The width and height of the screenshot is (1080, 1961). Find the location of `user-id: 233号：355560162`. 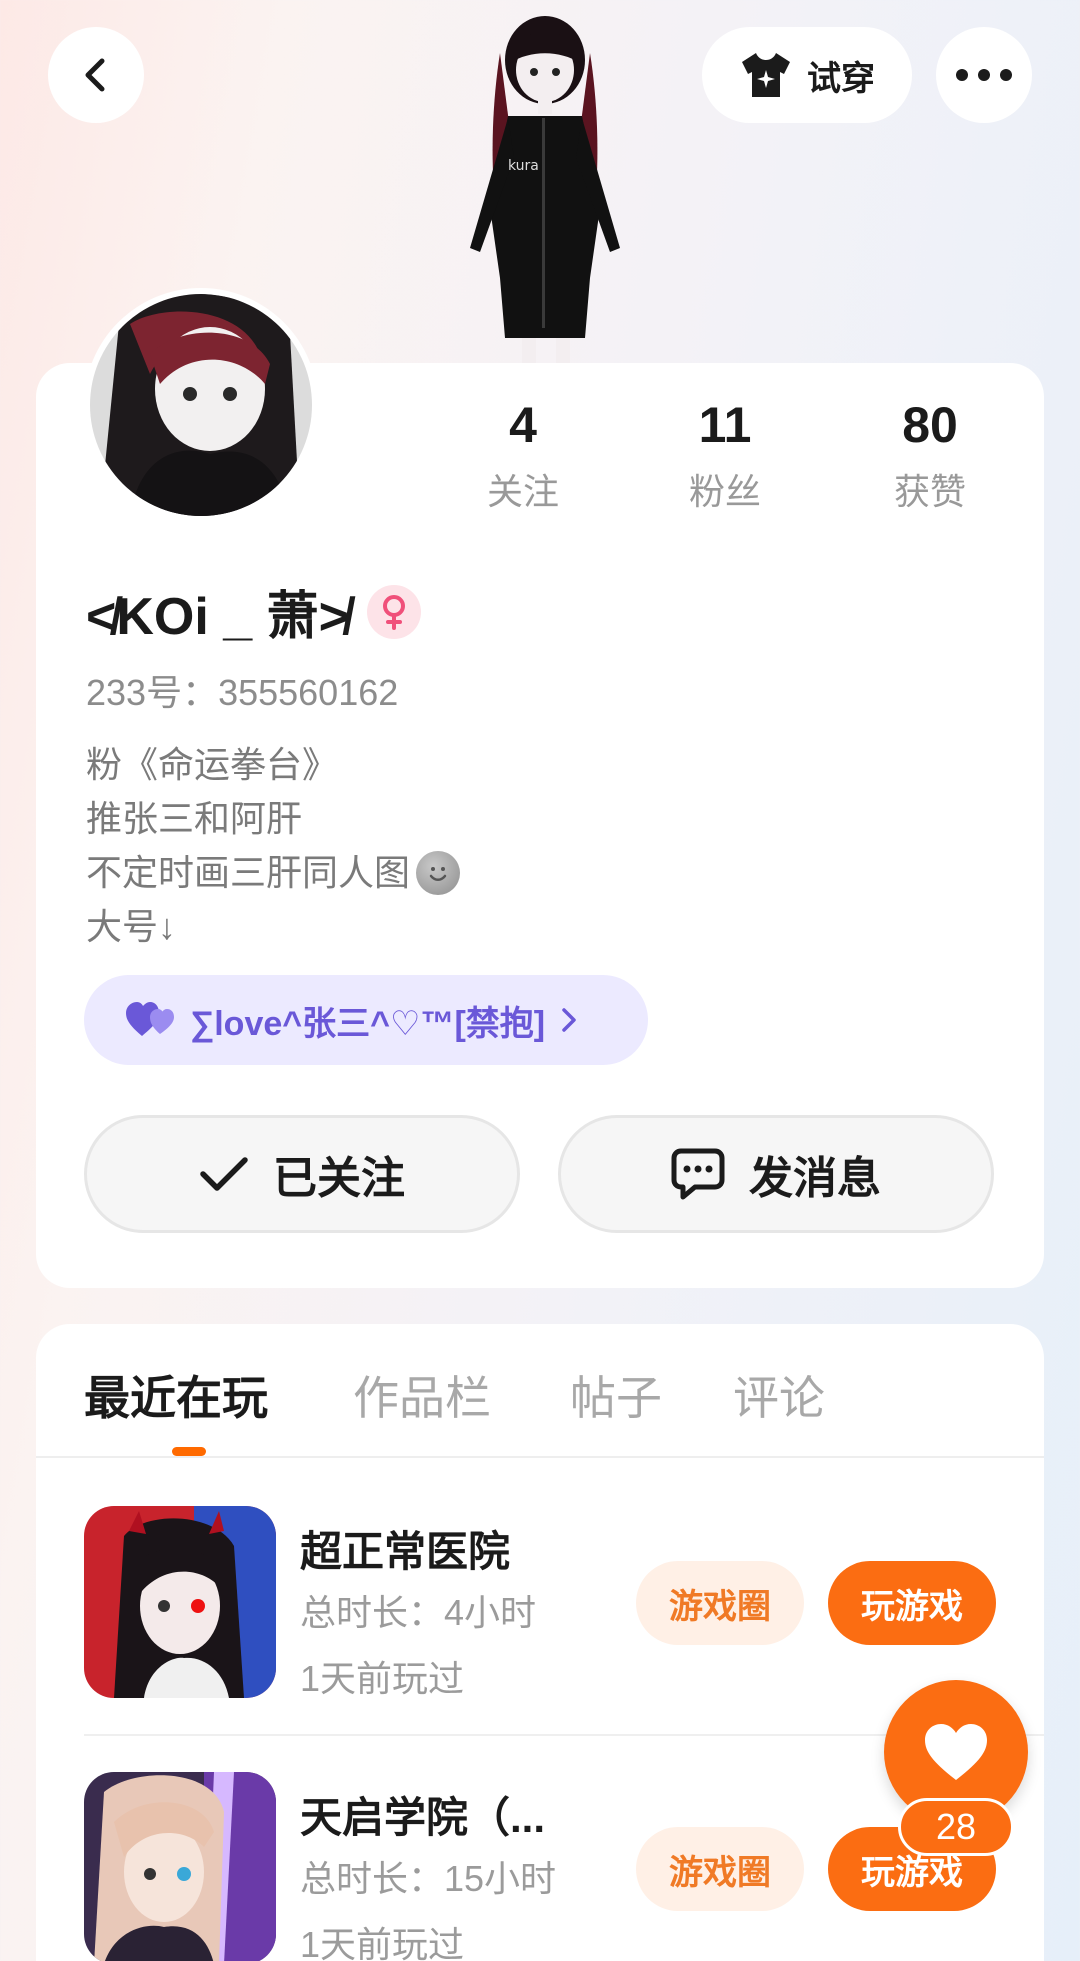

user-id: 233号：355560162 is located at coordinates (242, 692).